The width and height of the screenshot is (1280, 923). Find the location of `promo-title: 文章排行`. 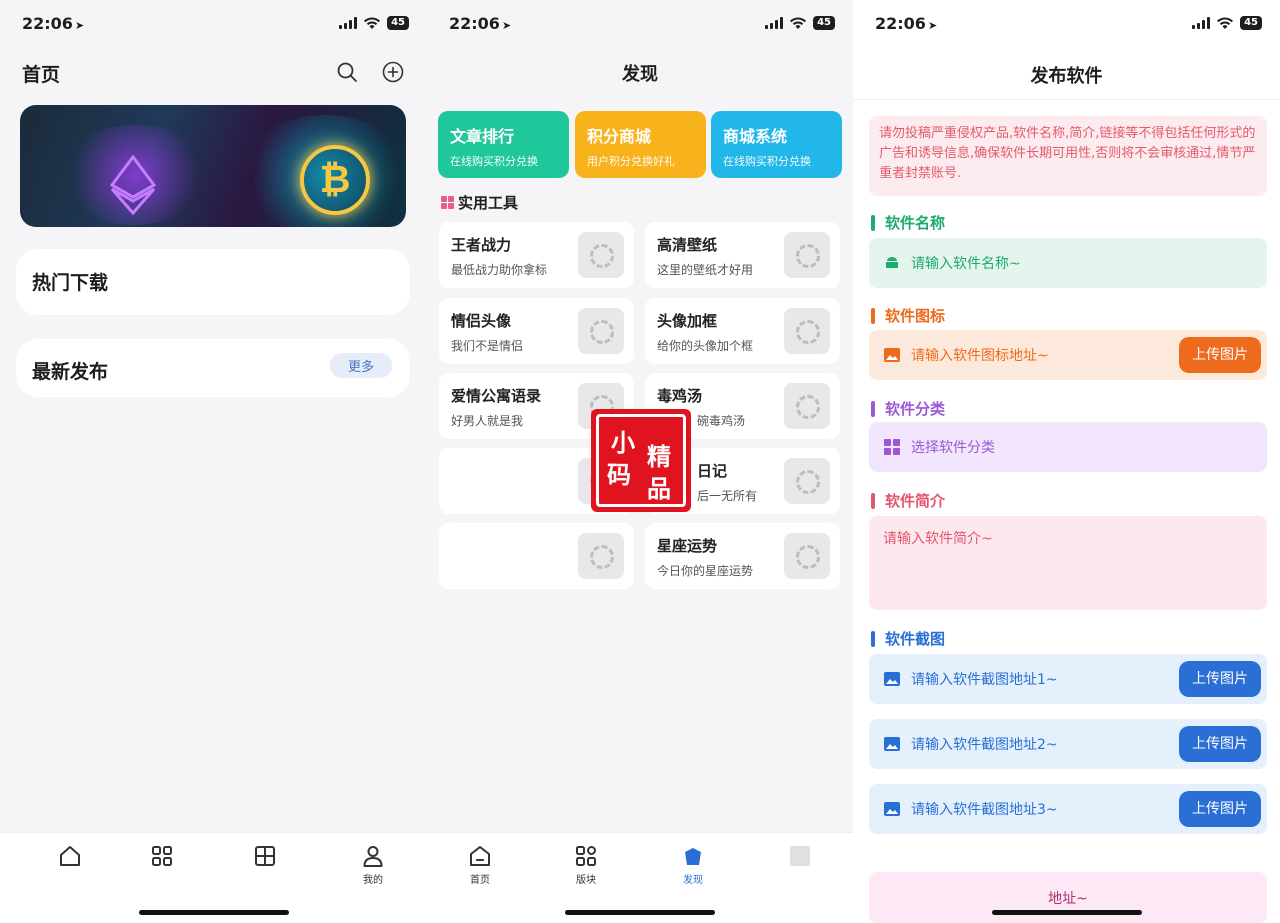

promo-title: 文章排行 is located at coordinates (482, 136).